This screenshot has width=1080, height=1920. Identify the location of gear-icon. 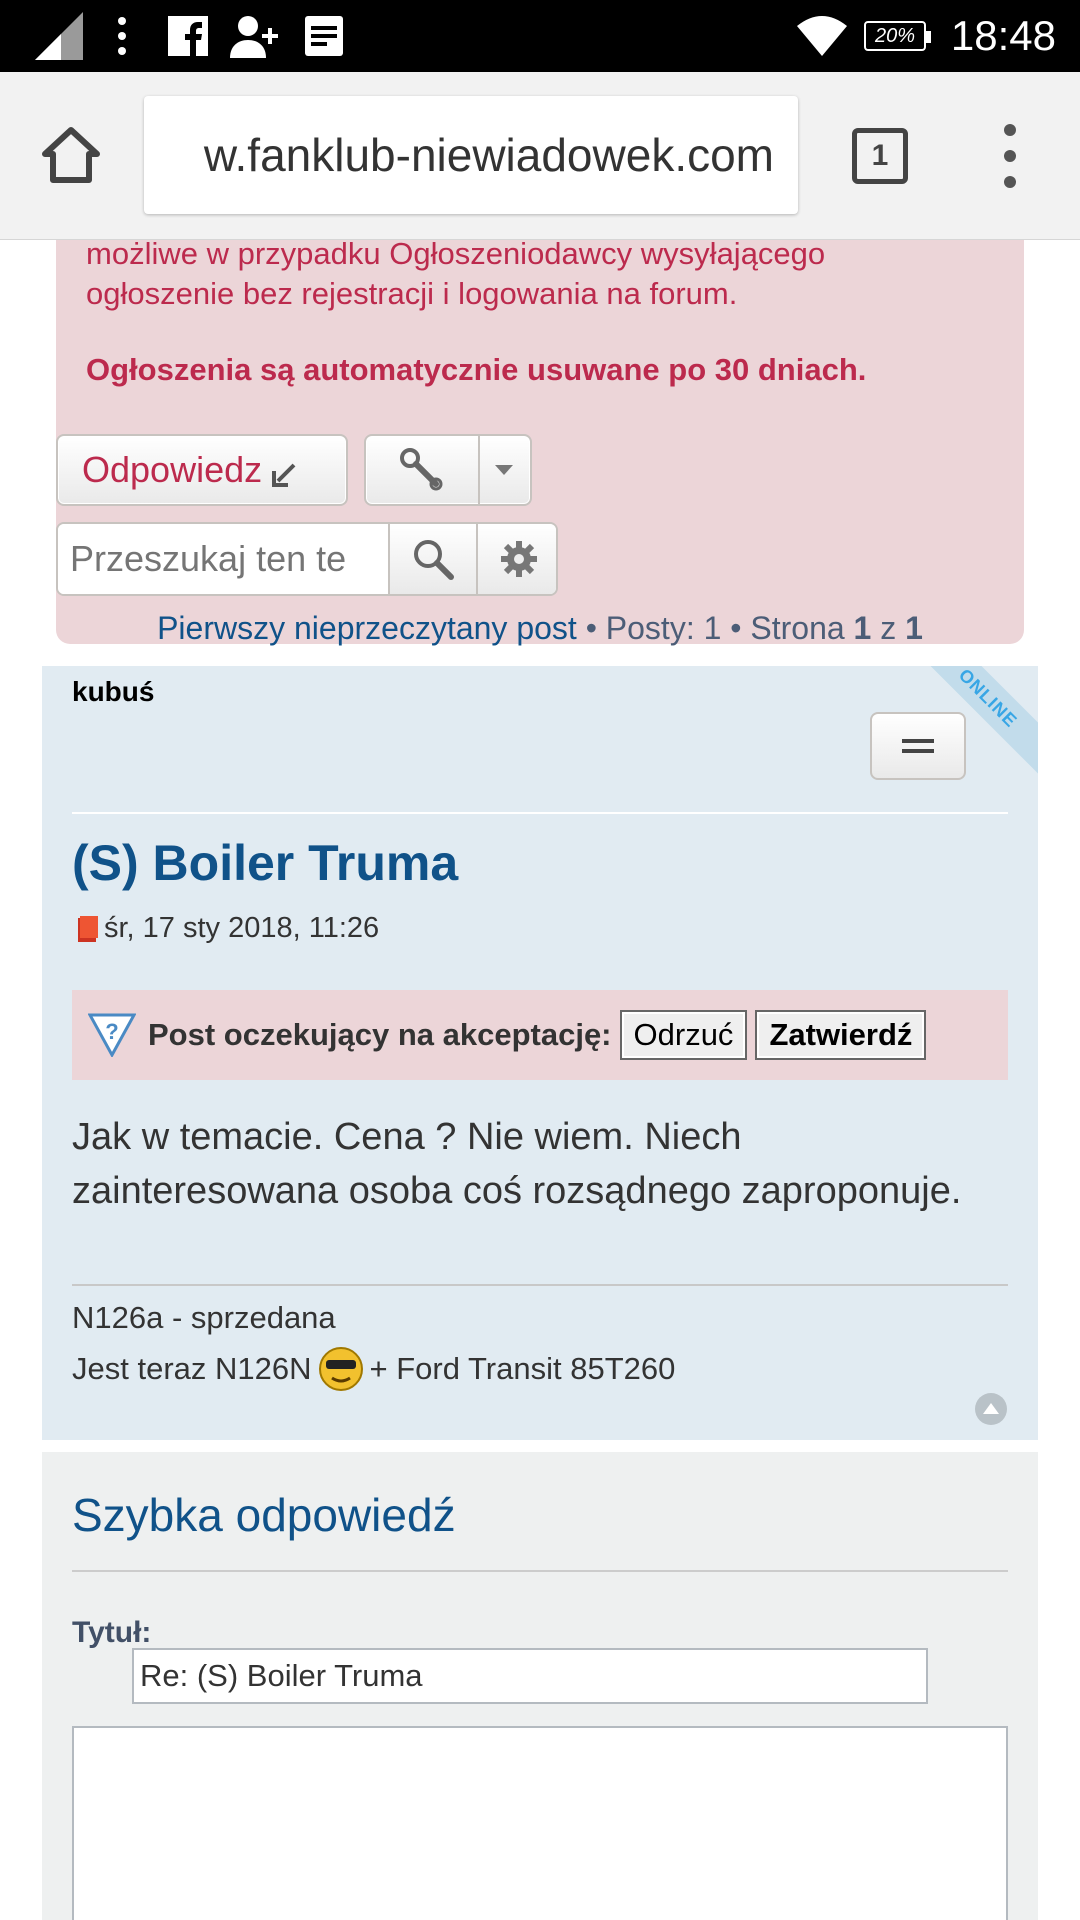
(519, 559).